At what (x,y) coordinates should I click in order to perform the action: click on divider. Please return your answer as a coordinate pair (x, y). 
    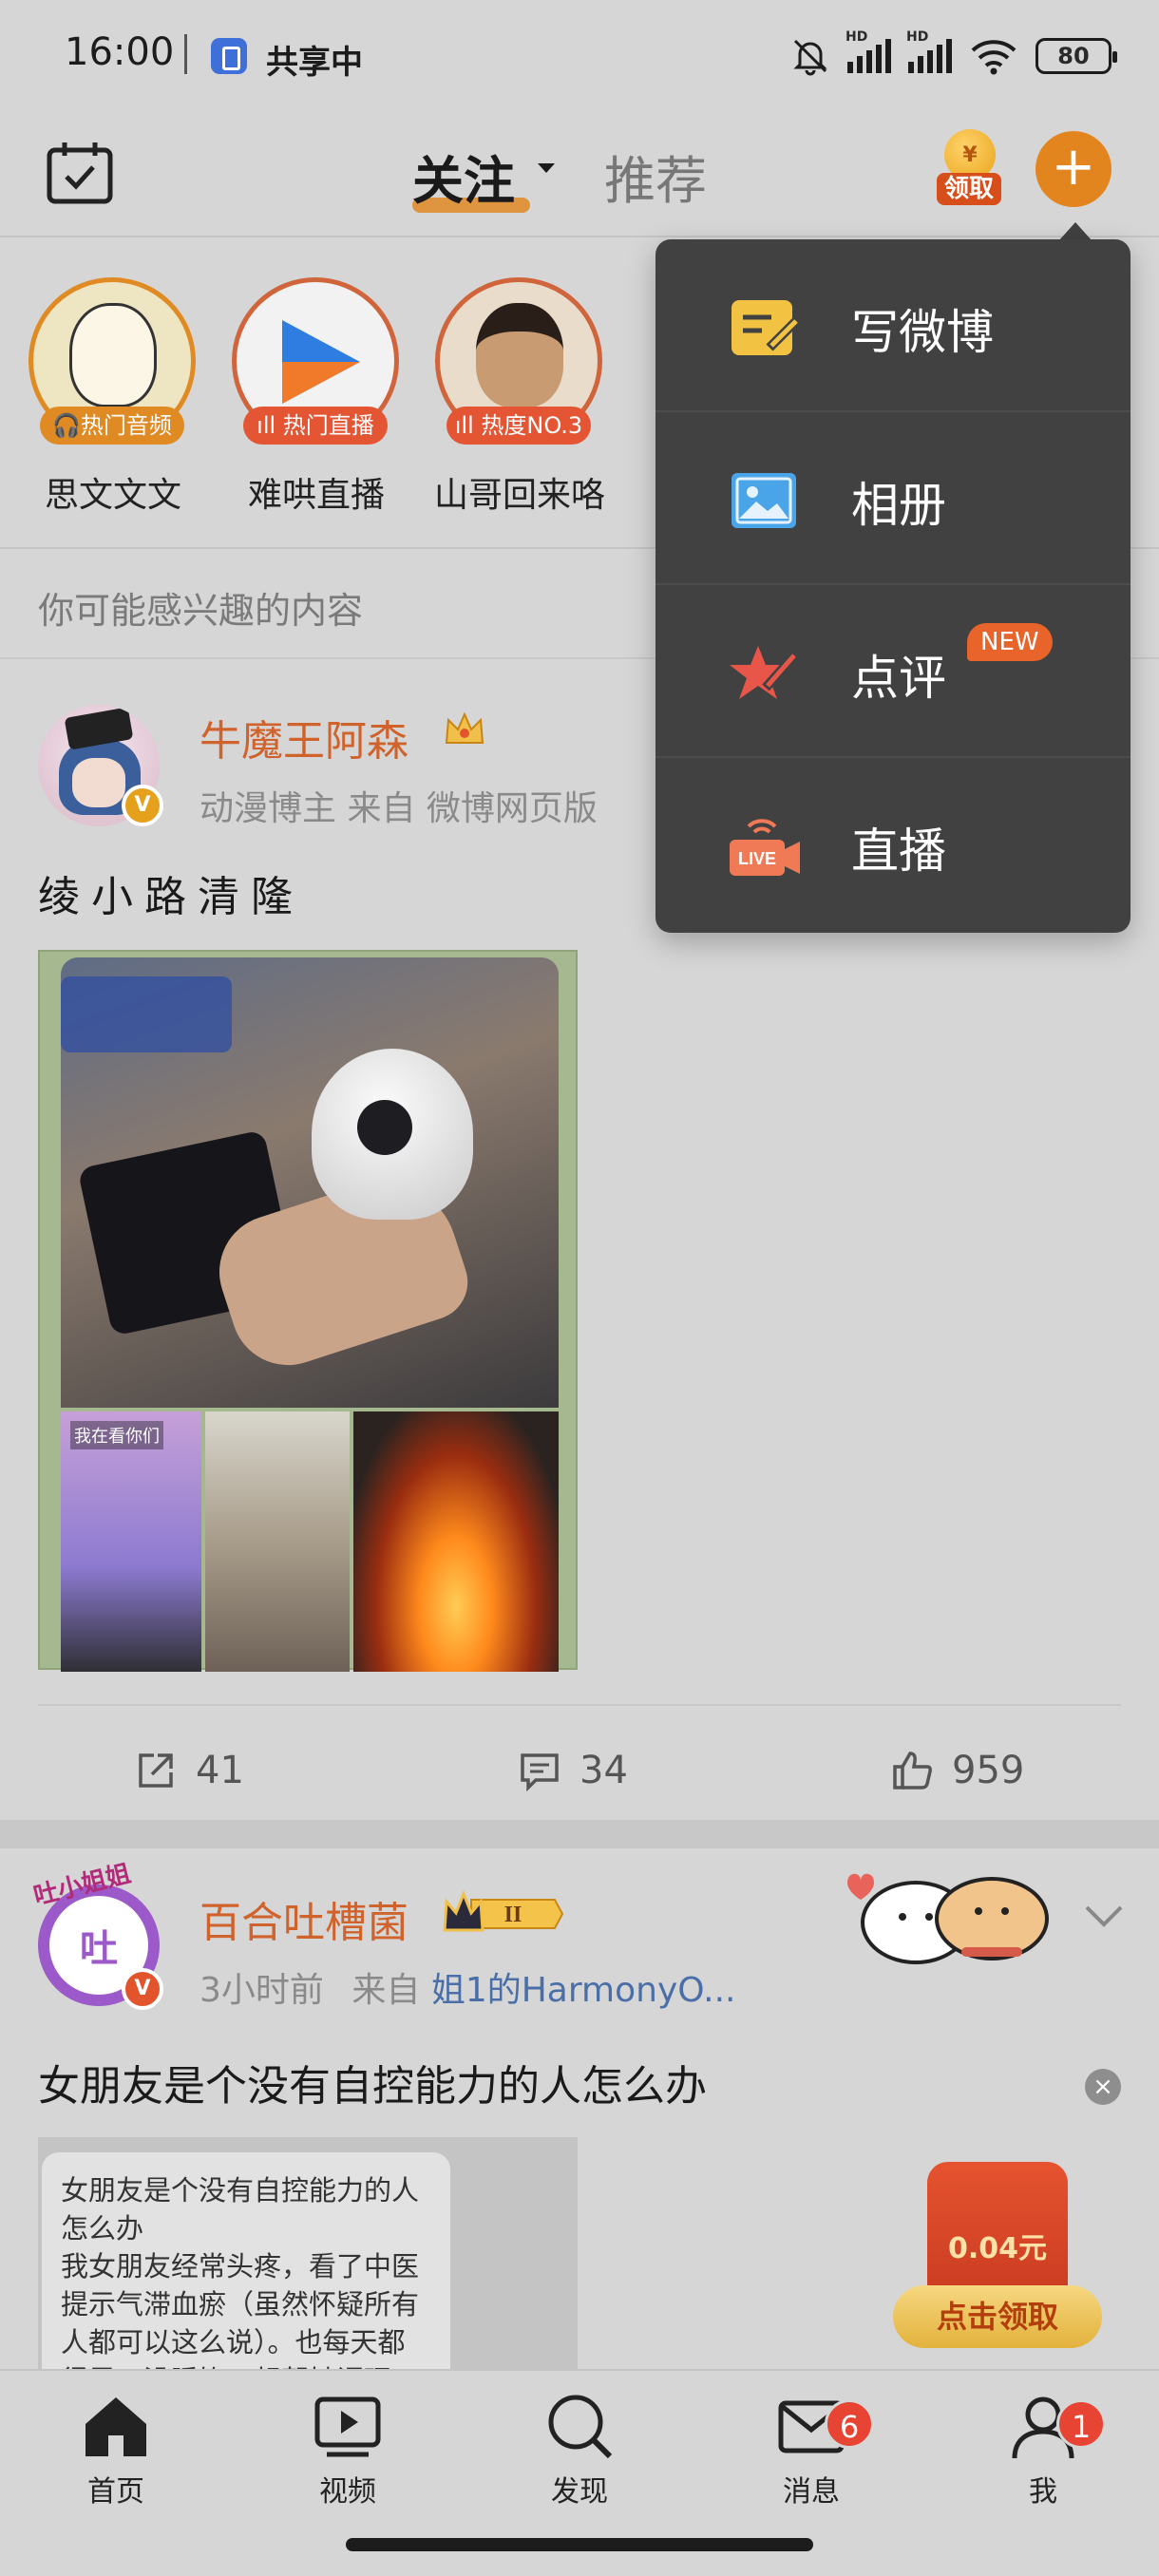
    Looking at the image, I should click on (579, 1705).